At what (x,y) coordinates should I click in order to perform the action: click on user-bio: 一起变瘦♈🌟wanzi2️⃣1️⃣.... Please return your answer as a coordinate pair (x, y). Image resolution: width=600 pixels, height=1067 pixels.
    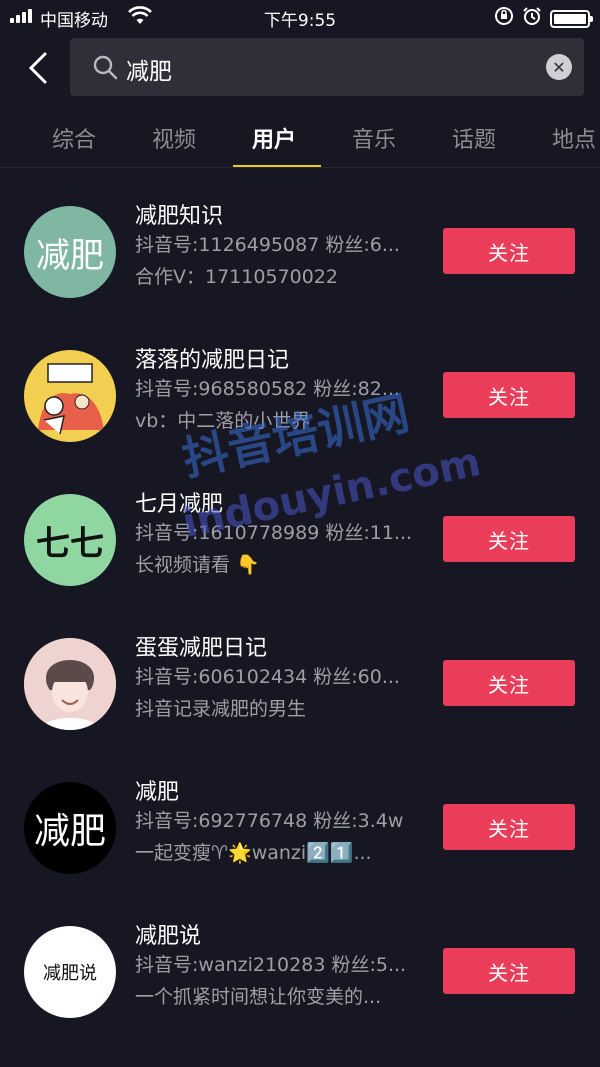
    Looking at the image, I should click on (253, 853).